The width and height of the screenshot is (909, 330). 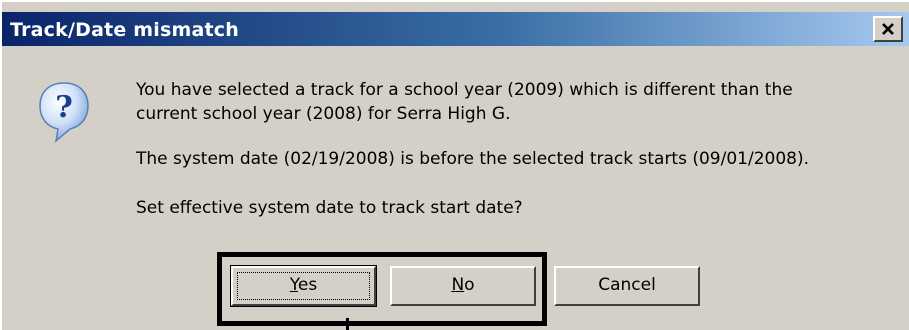 I want to click on close-button, so click(x=888, y=29).